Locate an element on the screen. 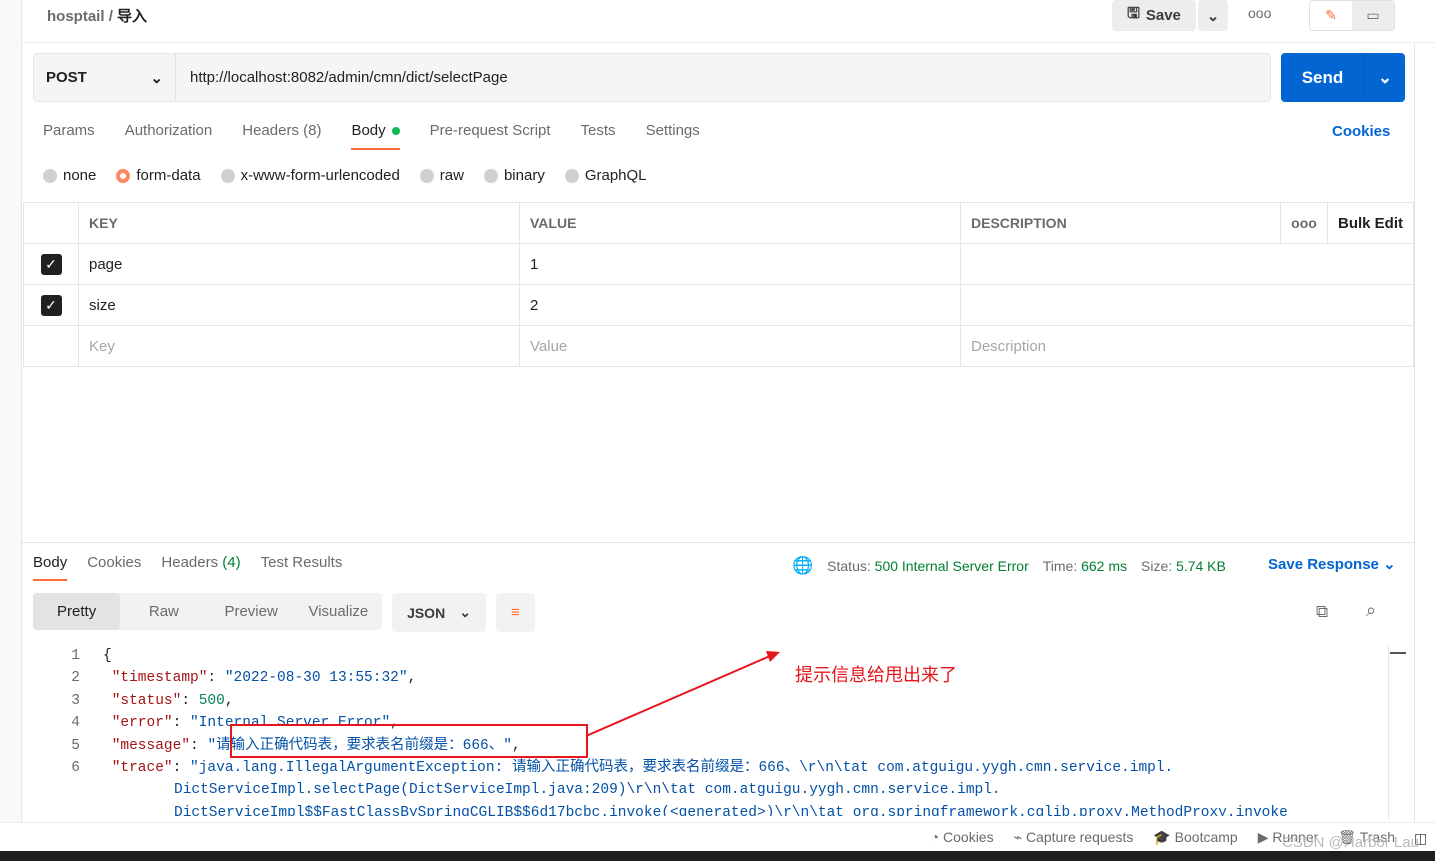  response-tabs: Body Cookies Headers (4) Test Results is located at coordinates (187, 567).